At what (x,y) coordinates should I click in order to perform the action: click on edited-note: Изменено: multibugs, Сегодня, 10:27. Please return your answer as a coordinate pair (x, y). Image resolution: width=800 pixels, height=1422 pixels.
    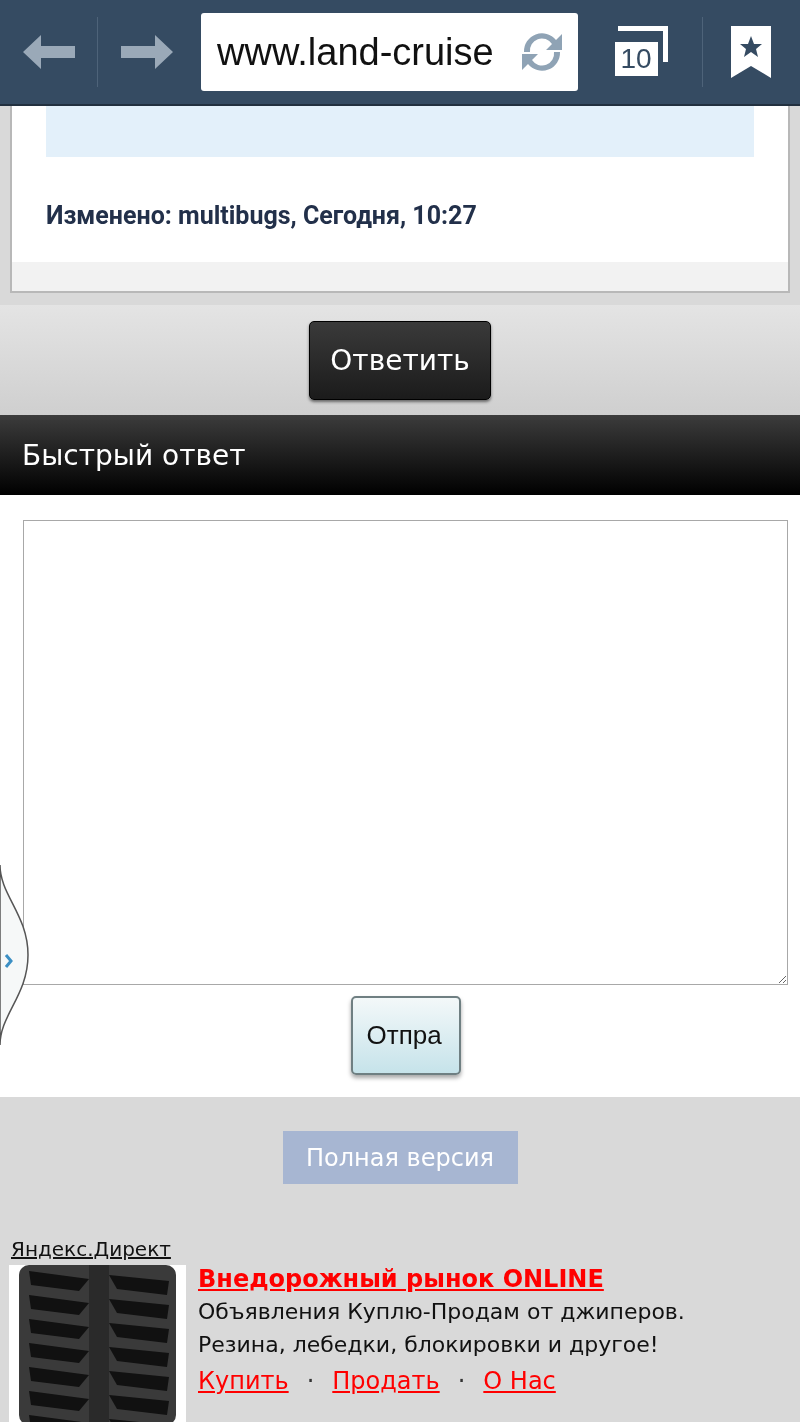
    Looking at the image, I should click on (262, 215).